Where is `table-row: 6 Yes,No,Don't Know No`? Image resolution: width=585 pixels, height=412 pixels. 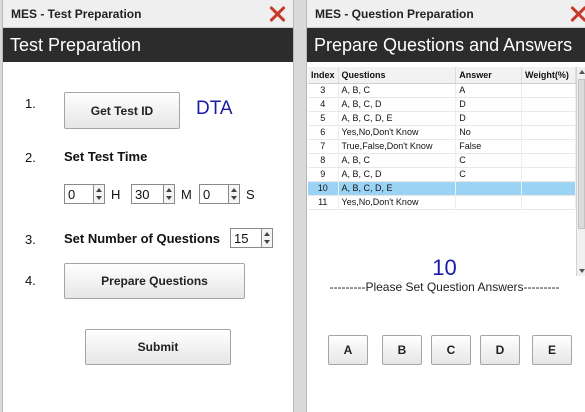 table-row: 6 Yes,No,Don't Know No is located at coordinates (442, 132).